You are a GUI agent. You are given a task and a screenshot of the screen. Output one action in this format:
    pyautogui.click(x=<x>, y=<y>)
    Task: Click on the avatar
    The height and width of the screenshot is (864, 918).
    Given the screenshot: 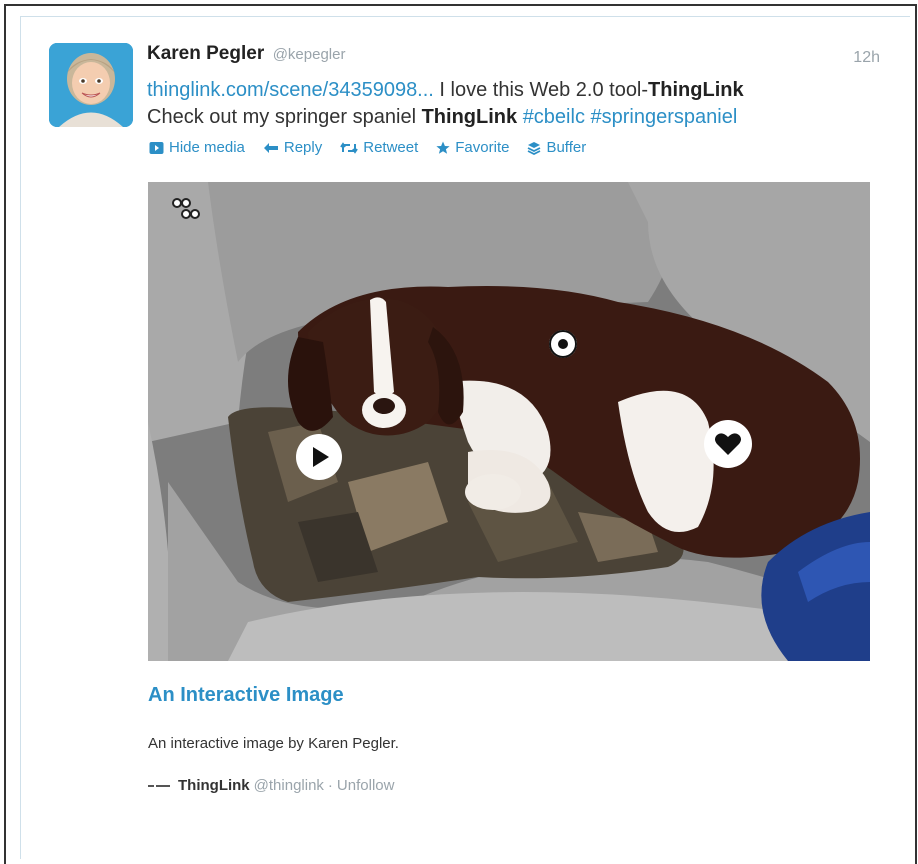 What is the action you would take?
    pyautogui.click(x=91, y=85)
    